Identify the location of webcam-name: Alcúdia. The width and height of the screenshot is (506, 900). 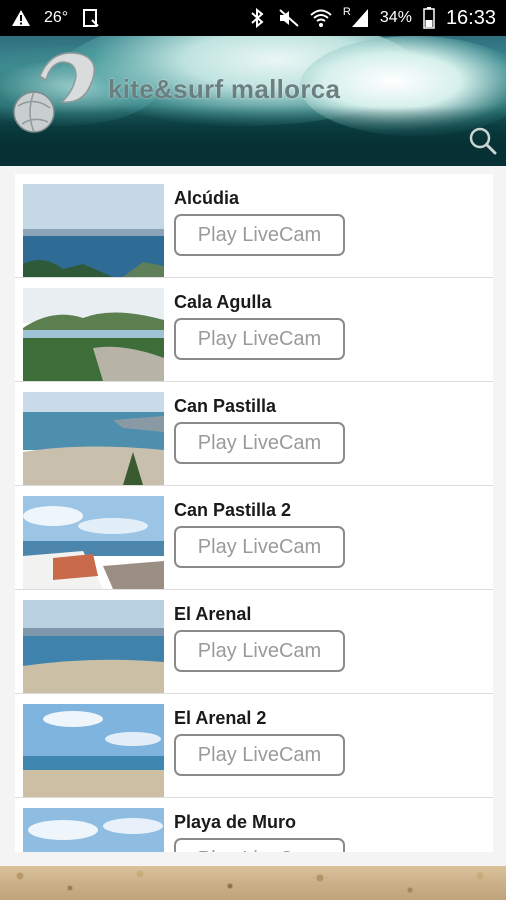
(207, 198).